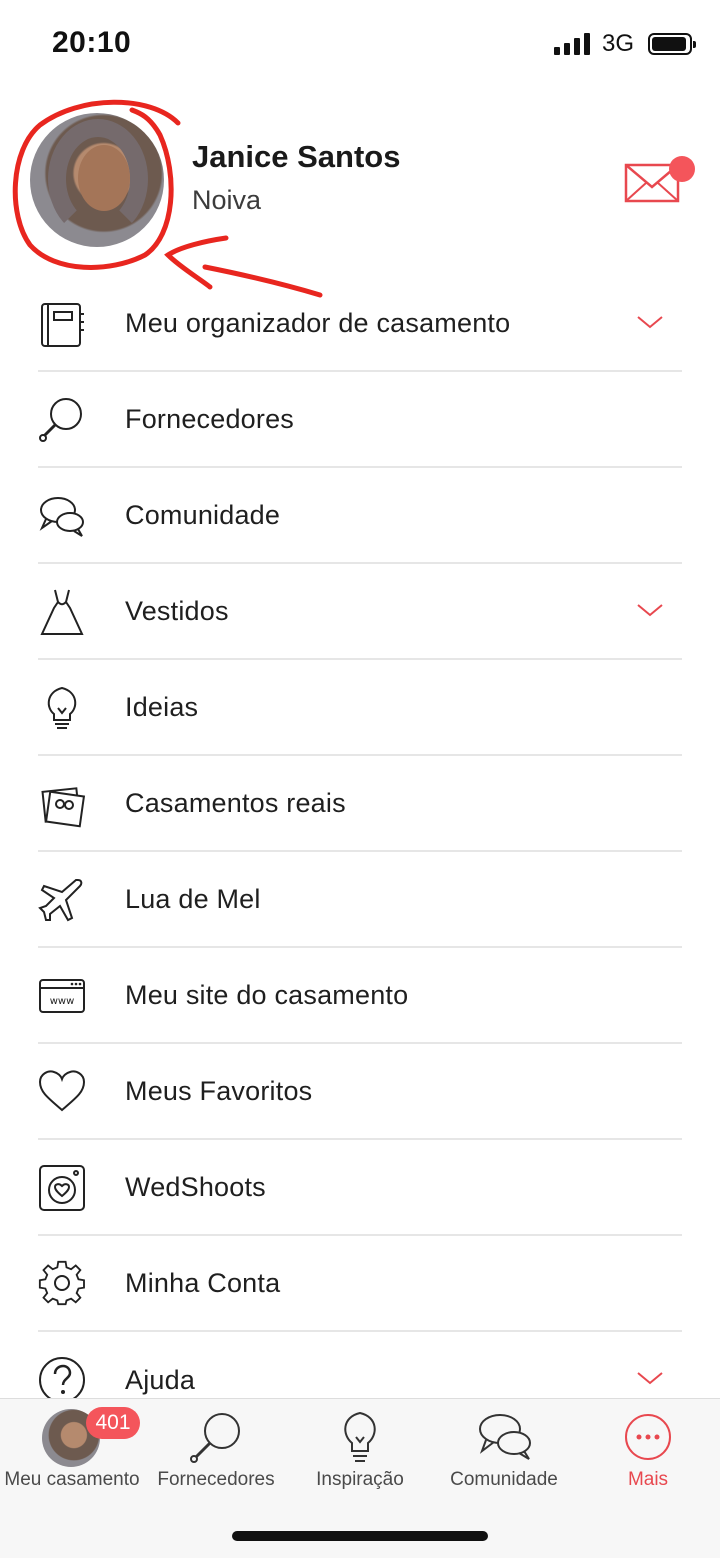 The image size is (720, 1558). I want to click on menu-item-label: Vestidos, so click(177, 610).